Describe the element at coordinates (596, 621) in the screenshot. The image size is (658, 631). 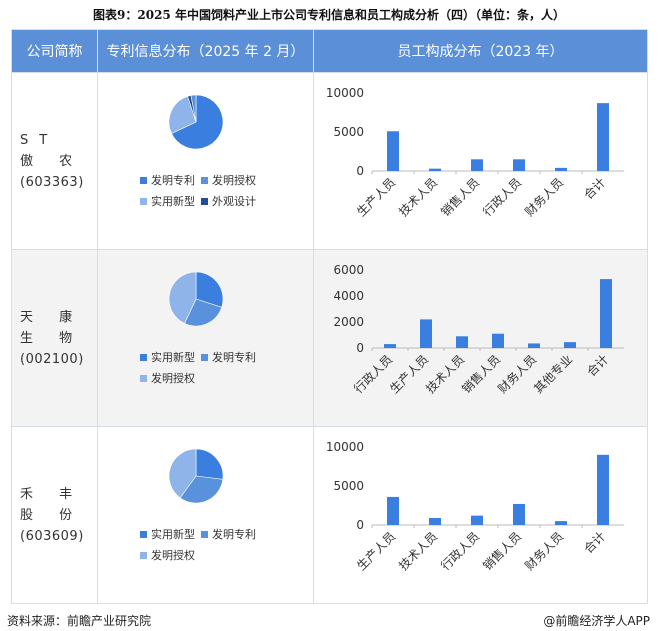
I see `brand-note: @前瞻经济学人APP` at that location.